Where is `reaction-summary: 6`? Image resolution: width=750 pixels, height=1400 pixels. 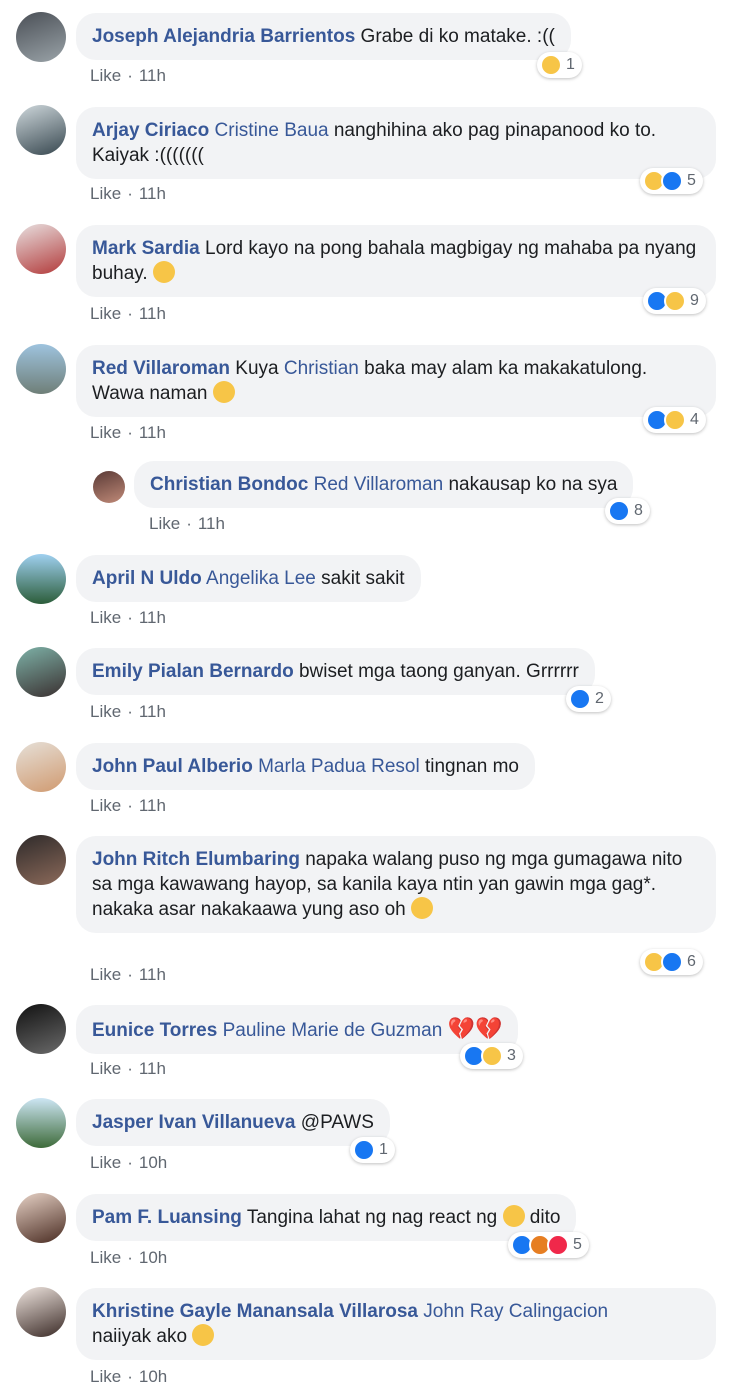 reaction-summary: 6 is located at coordinates (671, 962).